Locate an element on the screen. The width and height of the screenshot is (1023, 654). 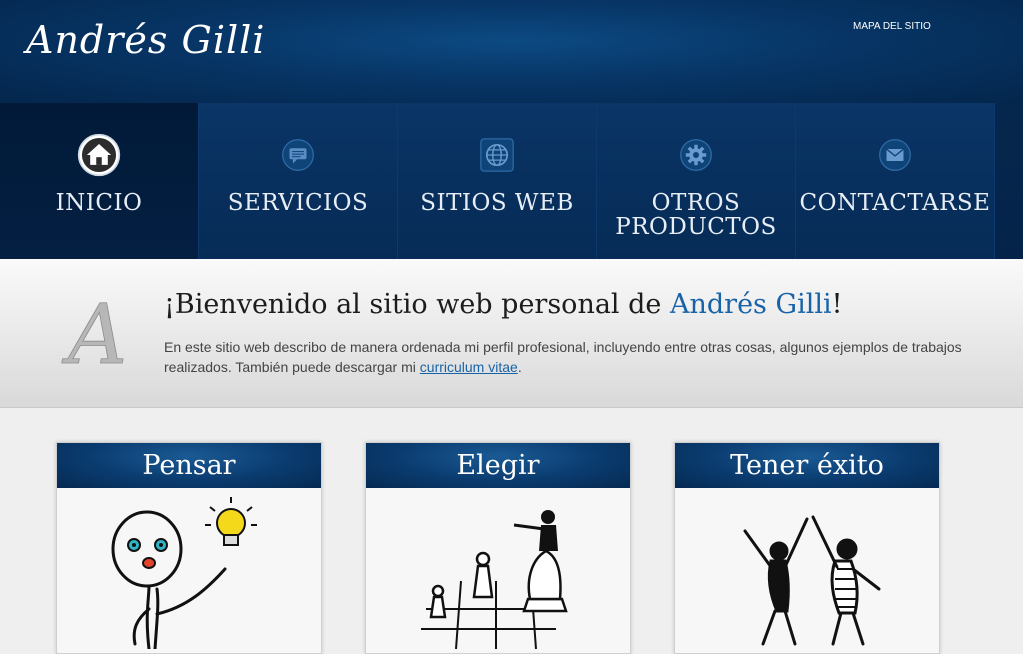
chess-pieces-illustration is located at coordinates (494, 579).